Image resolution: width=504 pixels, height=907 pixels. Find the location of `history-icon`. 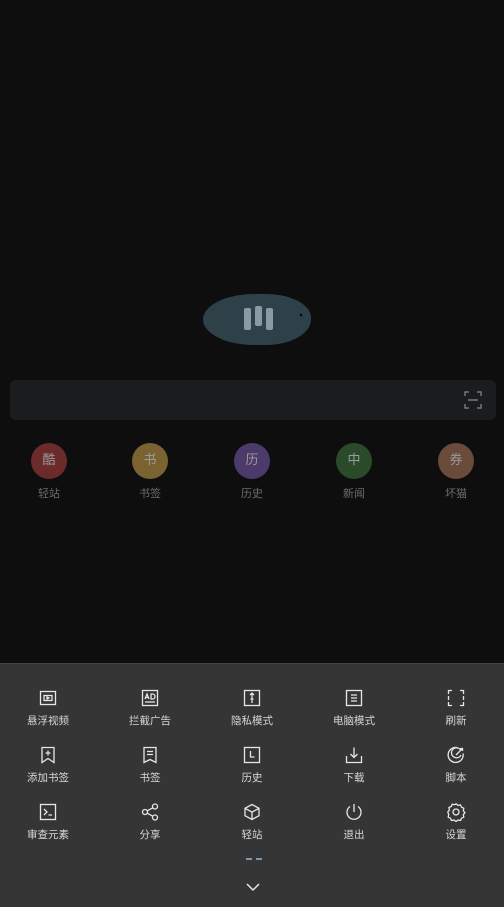

history-icon is located at coordinates (252, 755).